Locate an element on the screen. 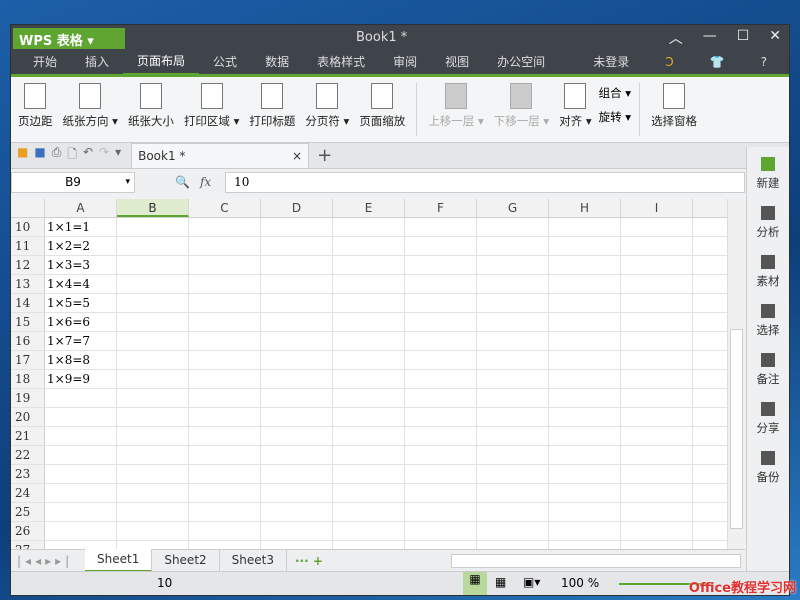  fx-icon: fx is located at coordinates (205, 182).